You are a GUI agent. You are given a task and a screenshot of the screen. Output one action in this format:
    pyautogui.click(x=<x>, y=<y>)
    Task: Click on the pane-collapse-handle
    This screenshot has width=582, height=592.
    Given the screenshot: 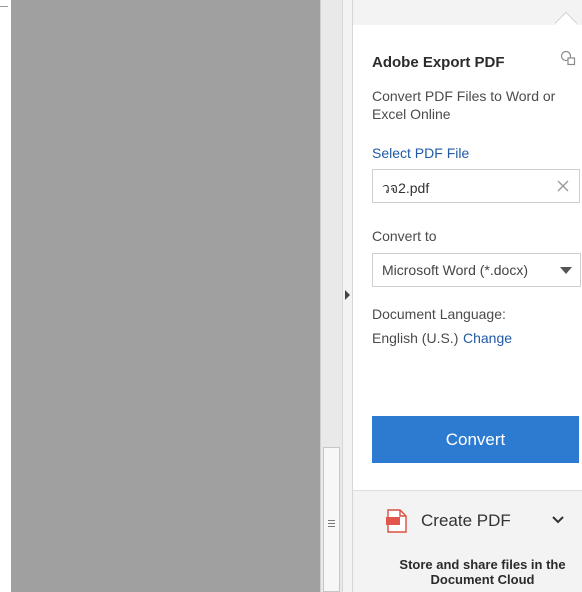 What is the action you would take?
    pyautogui.click(x=347, y=296)
    